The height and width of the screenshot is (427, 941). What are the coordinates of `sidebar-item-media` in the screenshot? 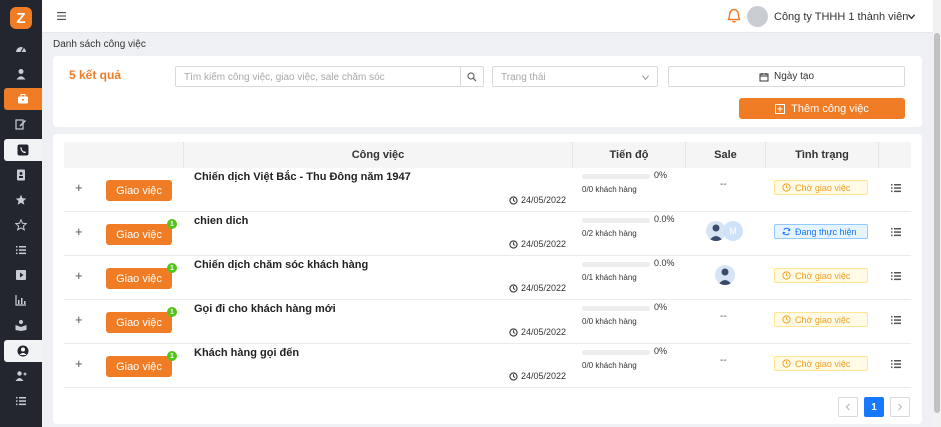 It's located at (21, 275).